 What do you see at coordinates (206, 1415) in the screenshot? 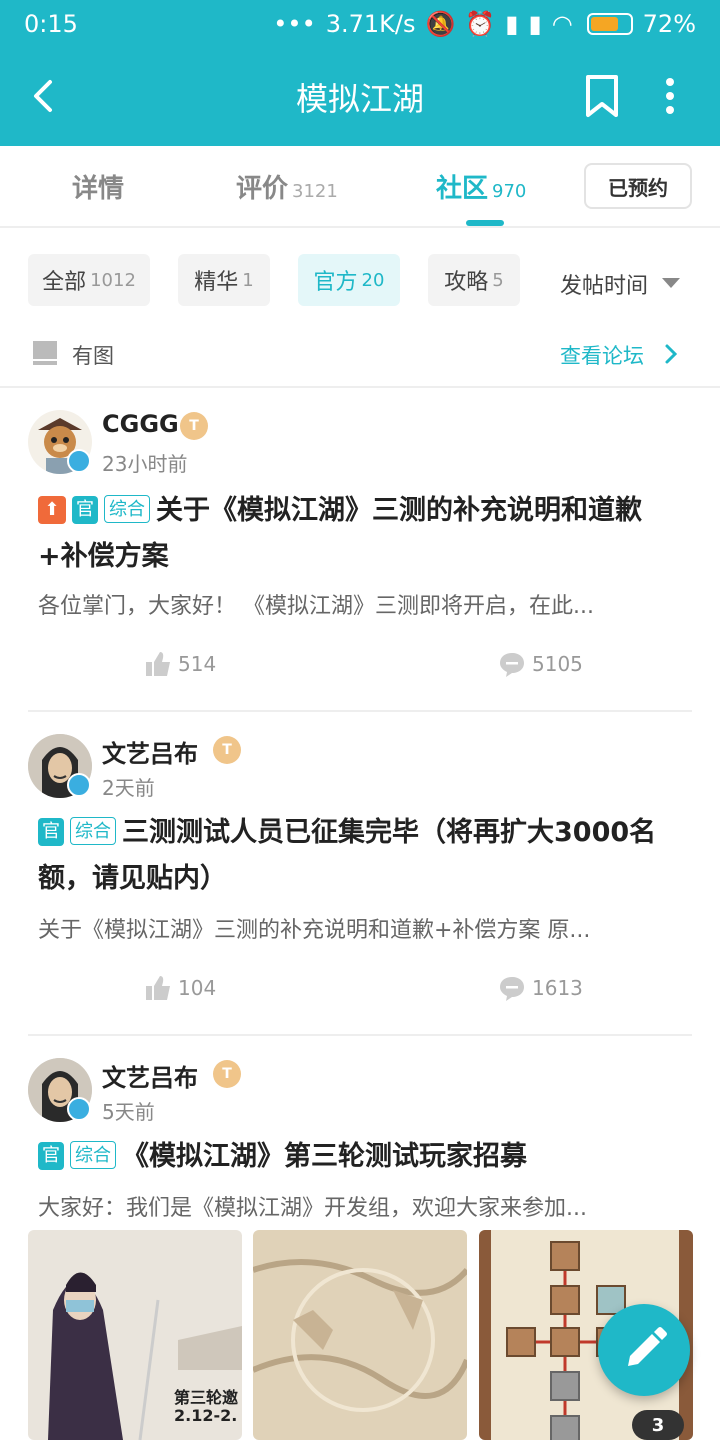
I see `image-date: 2.12-2.` at bounding box center [206, 1415].